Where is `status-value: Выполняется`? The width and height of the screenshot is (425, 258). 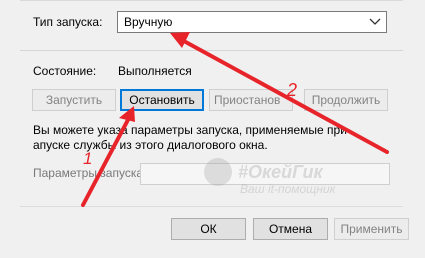 status-value: Выполняется is located at coordinates (155, 71).